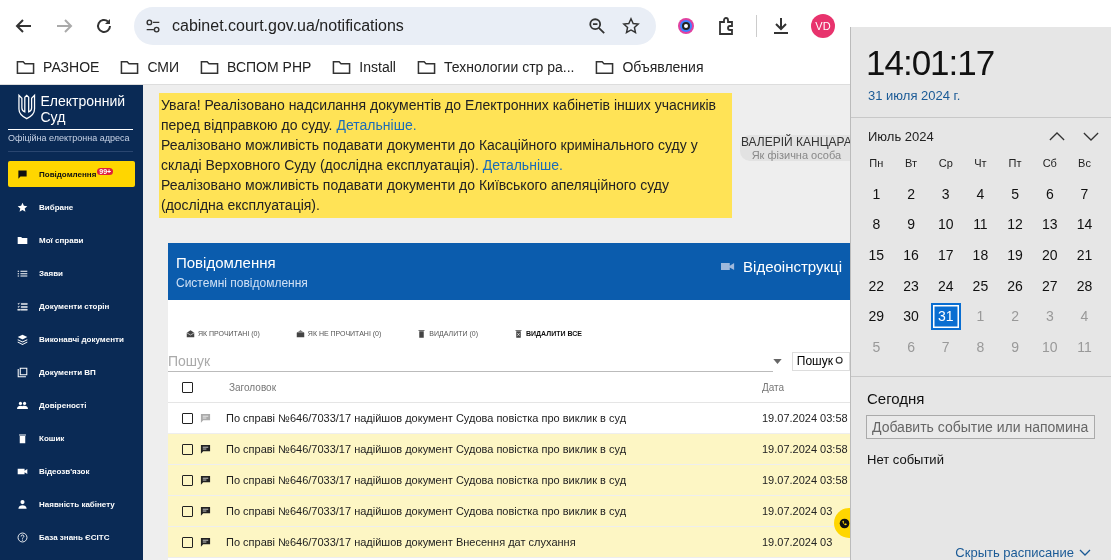 The image size is (1111, 560). I want to click on sidebar-item: Документи ВП, so click(71, 372).